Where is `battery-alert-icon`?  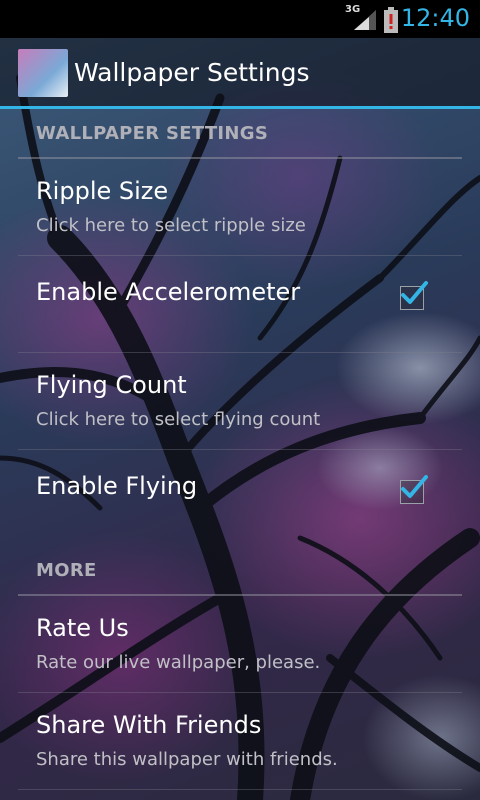 battery-alert-icon is located at coordinates (391, 20).